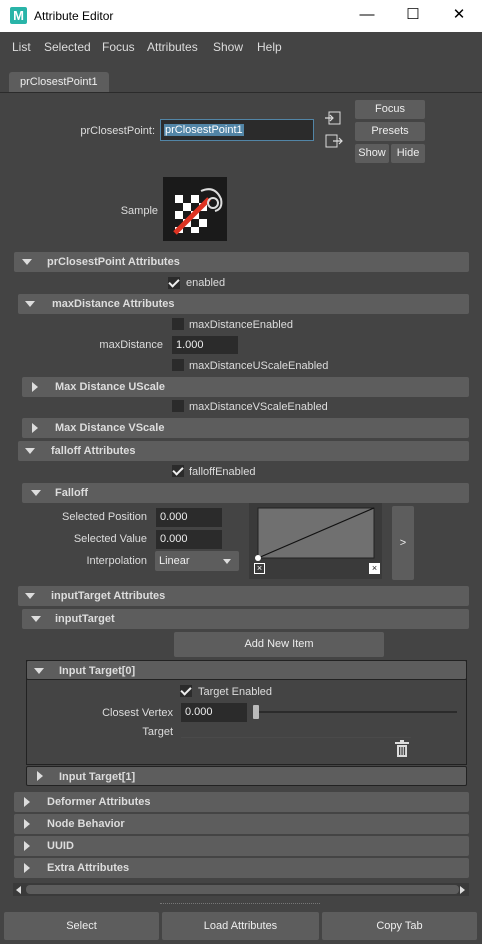 This screenshot has width=482, height=944. I want to click on frame-max-distance-uscale: Max Distance UScale, so click(245, 387).